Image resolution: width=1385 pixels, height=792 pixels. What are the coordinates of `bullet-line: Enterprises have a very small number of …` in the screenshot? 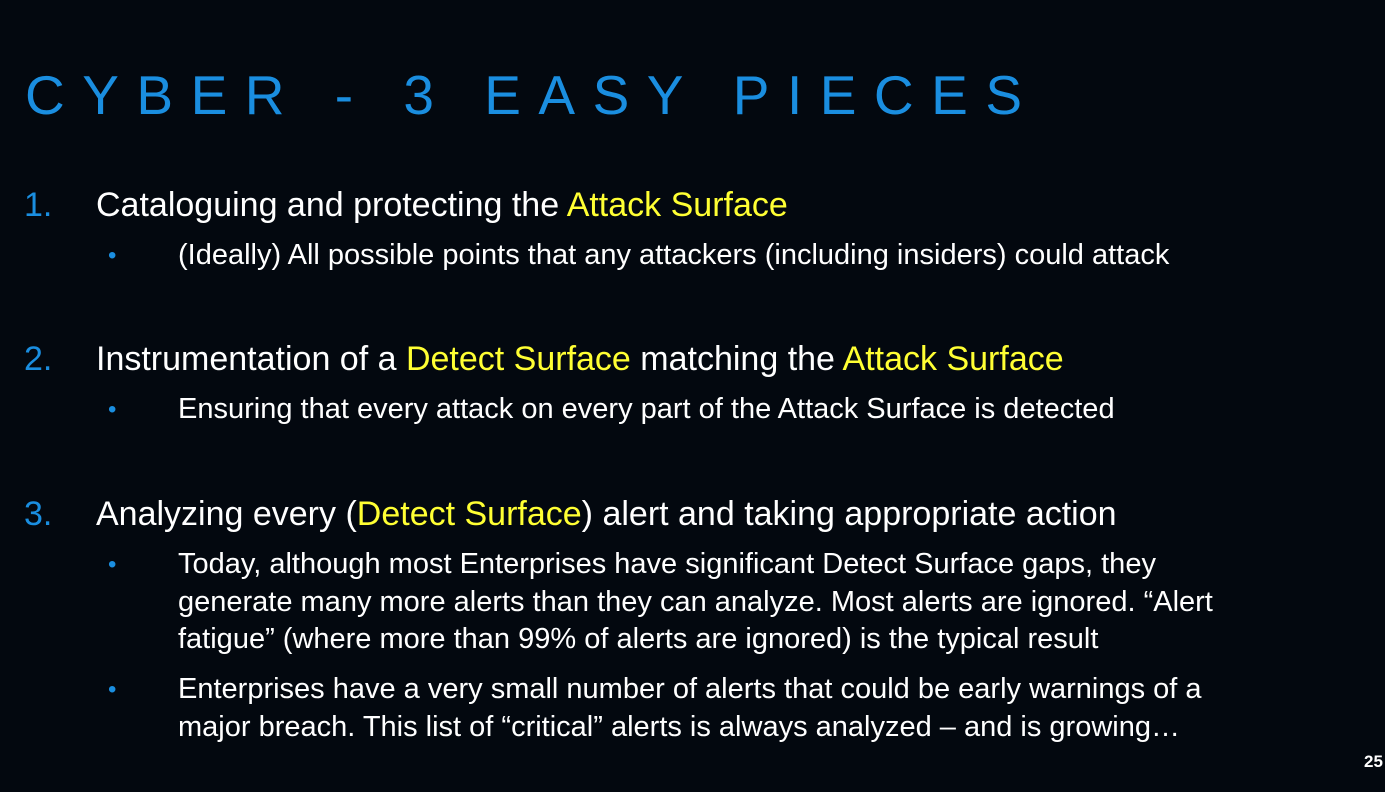 It's located at (690, 689).